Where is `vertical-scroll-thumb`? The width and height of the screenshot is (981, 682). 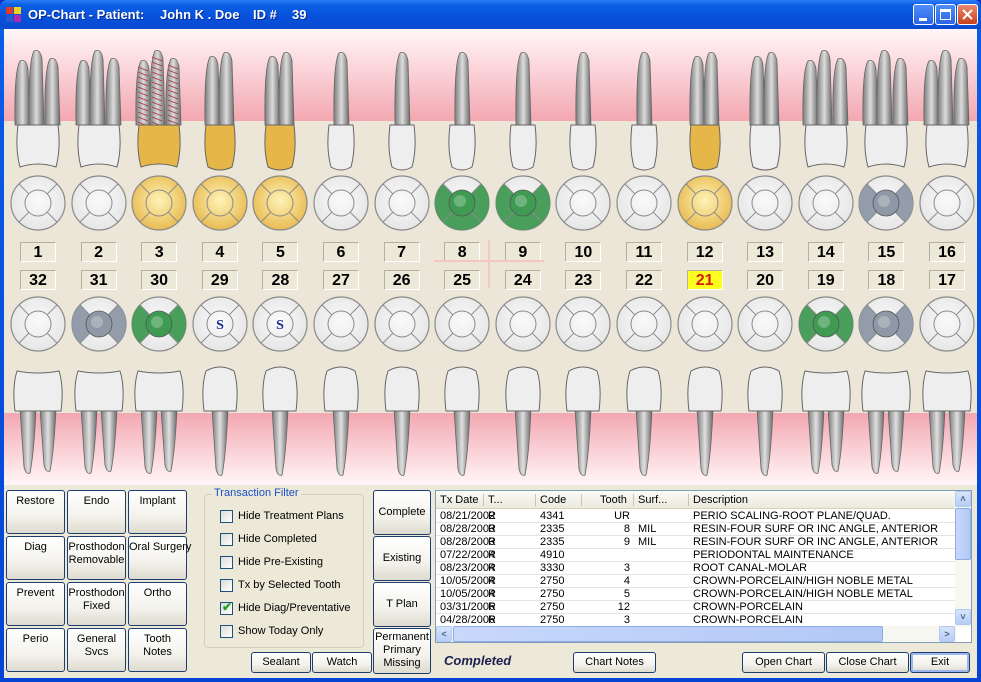
vertical-scroll-thumb is located at coordinates (963, 534).